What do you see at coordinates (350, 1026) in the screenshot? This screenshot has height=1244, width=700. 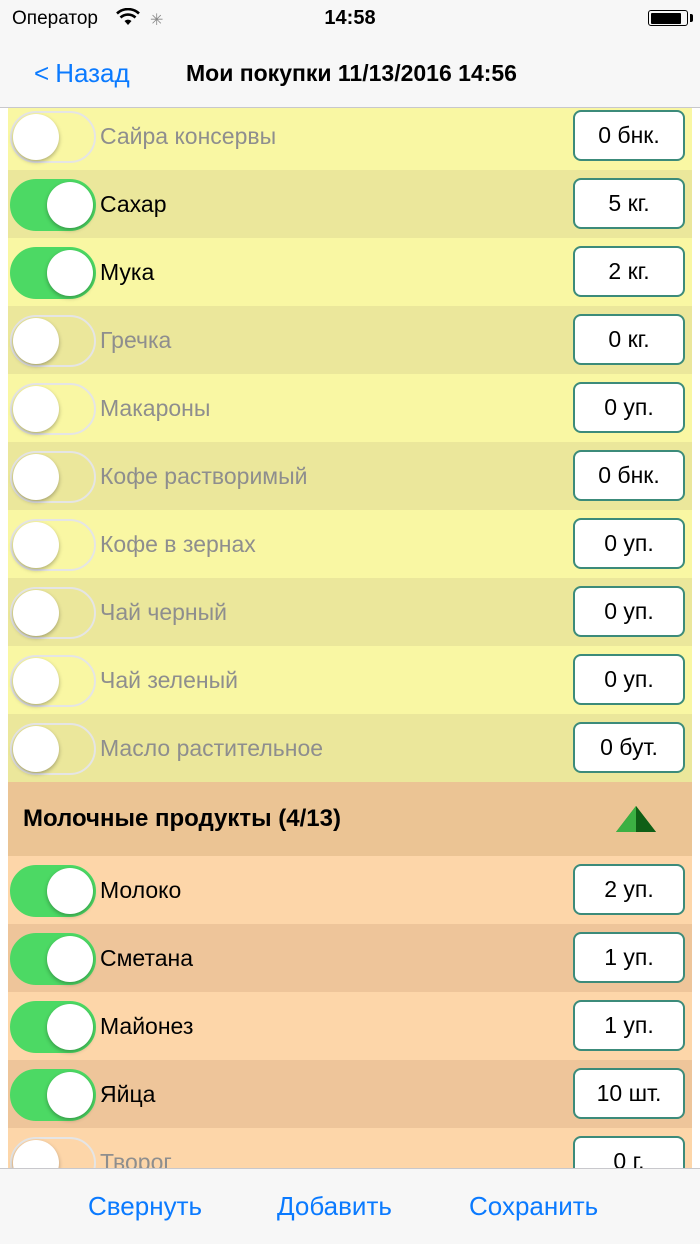 I see `list-item: Майонез 1 уп.` at bounding box center [350, 1026].